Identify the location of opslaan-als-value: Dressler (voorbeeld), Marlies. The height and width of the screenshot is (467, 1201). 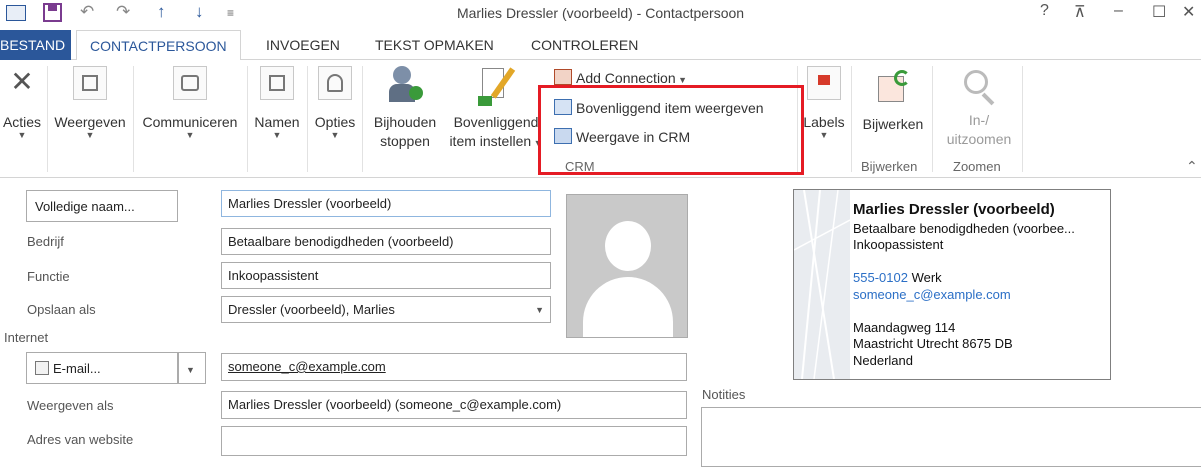
(311, 309).